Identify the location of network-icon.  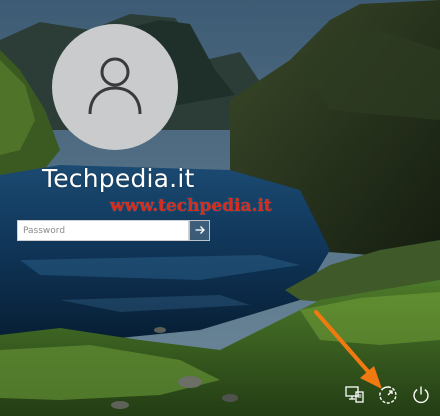
(355, 397).